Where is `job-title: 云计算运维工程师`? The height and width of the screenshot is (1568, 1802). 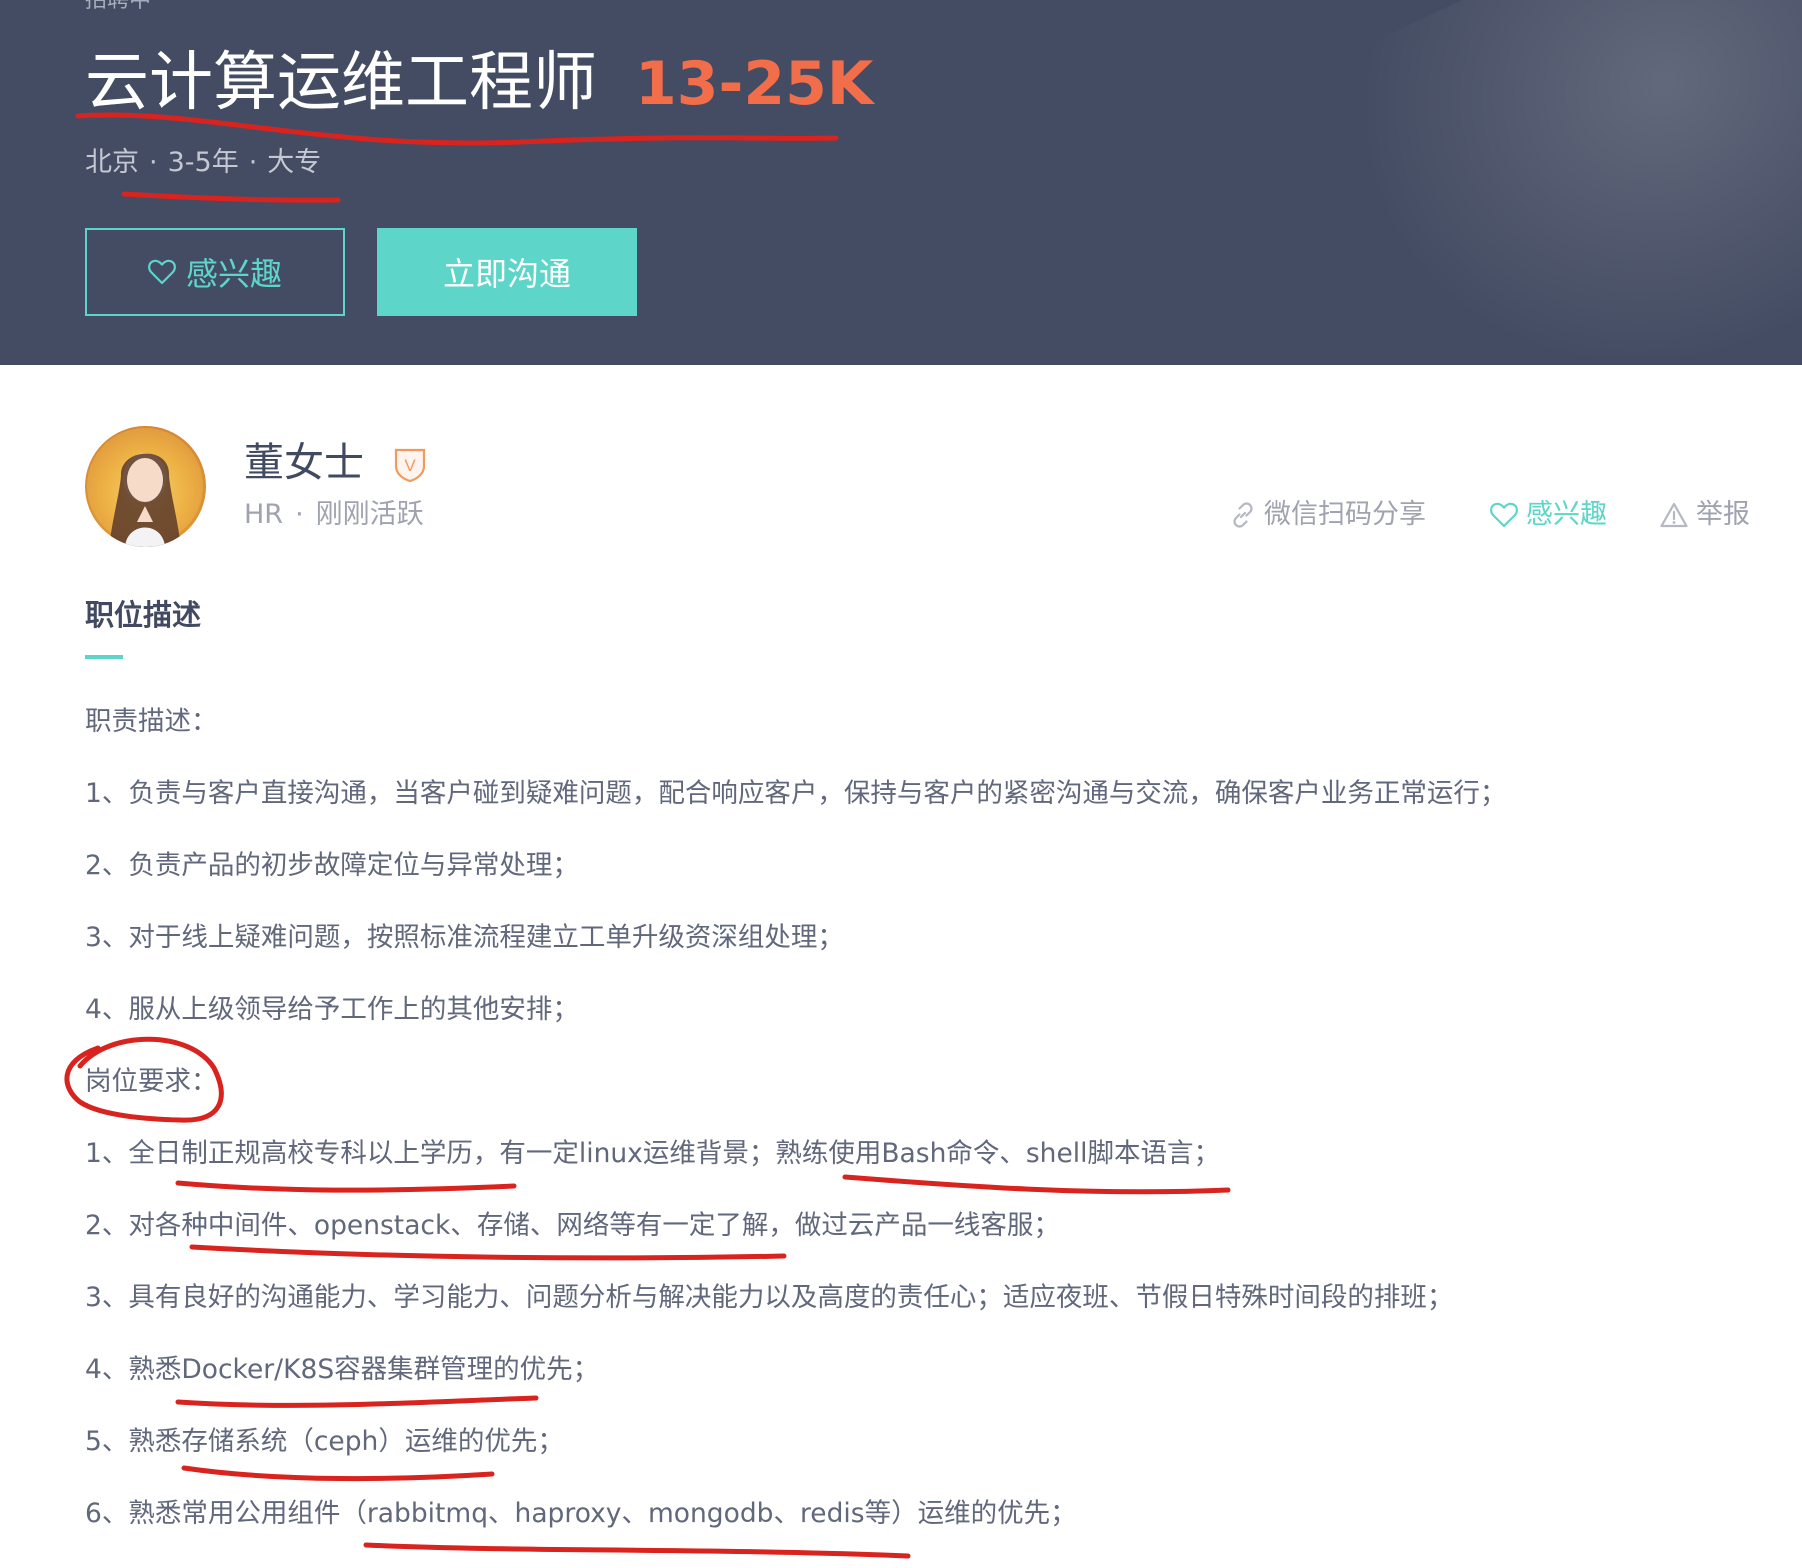 job-title: 云计算运维工程师 is located at coordinates (341, 83).